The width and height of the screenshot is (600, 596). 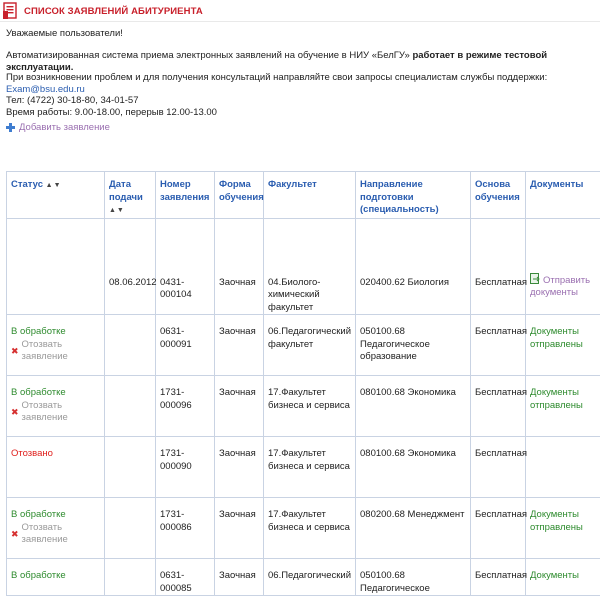 What do you see at coordinates (55, 454) in the screenshot?
I see `status-revoked: Отозвано` at bounding box center [55, 454].